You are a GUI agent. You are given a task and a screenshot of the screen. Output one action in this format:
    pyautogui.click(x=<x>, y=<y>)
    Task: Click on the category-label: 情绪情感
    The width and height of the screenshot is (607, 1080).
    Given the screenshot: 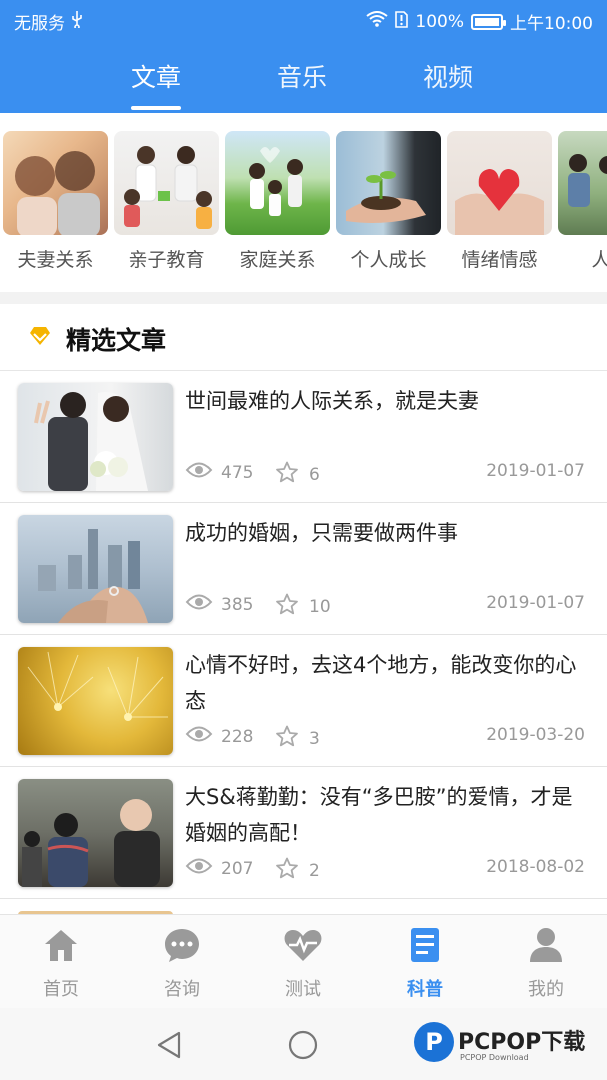 What is the action you would take?
    pyautogui.click(x=499, y=260)
    